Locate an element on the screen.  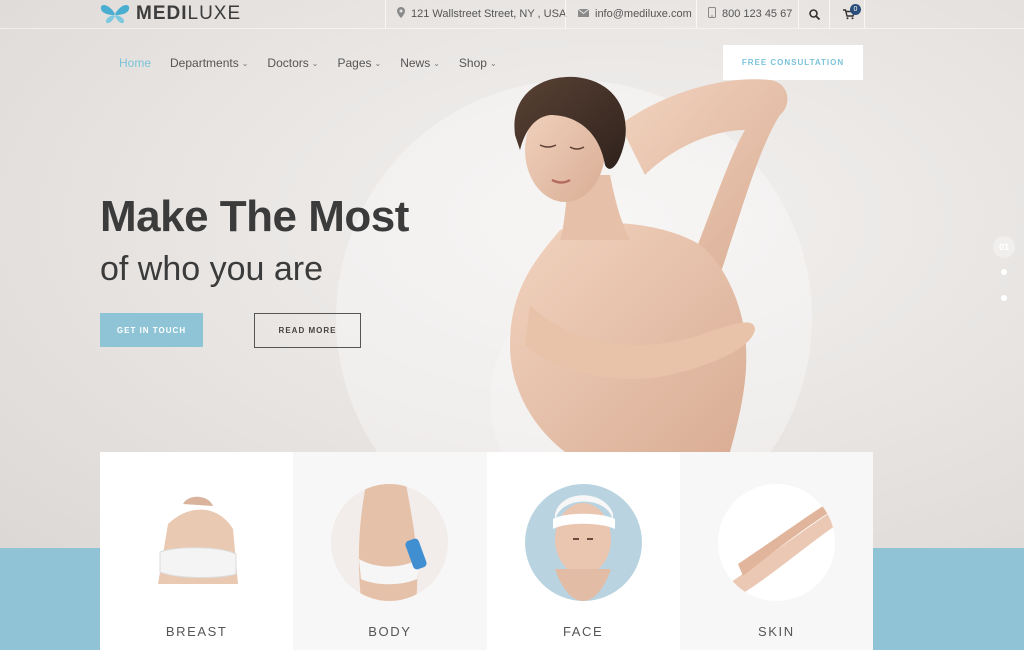
cart-count-badge: 0 is located at coordinates (855, 9).